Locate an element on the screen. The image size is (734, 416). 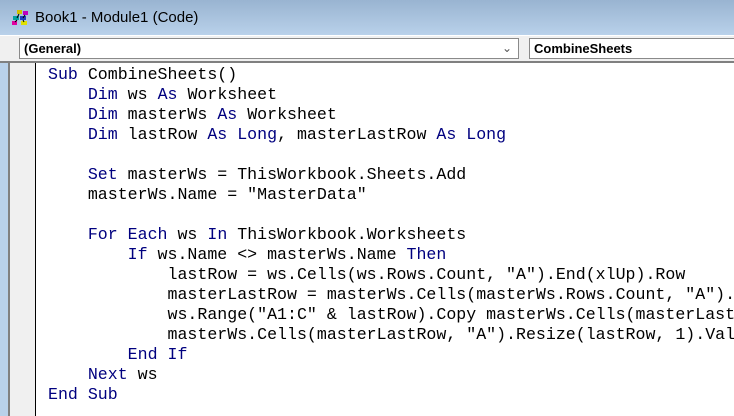
code-line: Dim ws As Worksheet is located at coordinates (391, 95).